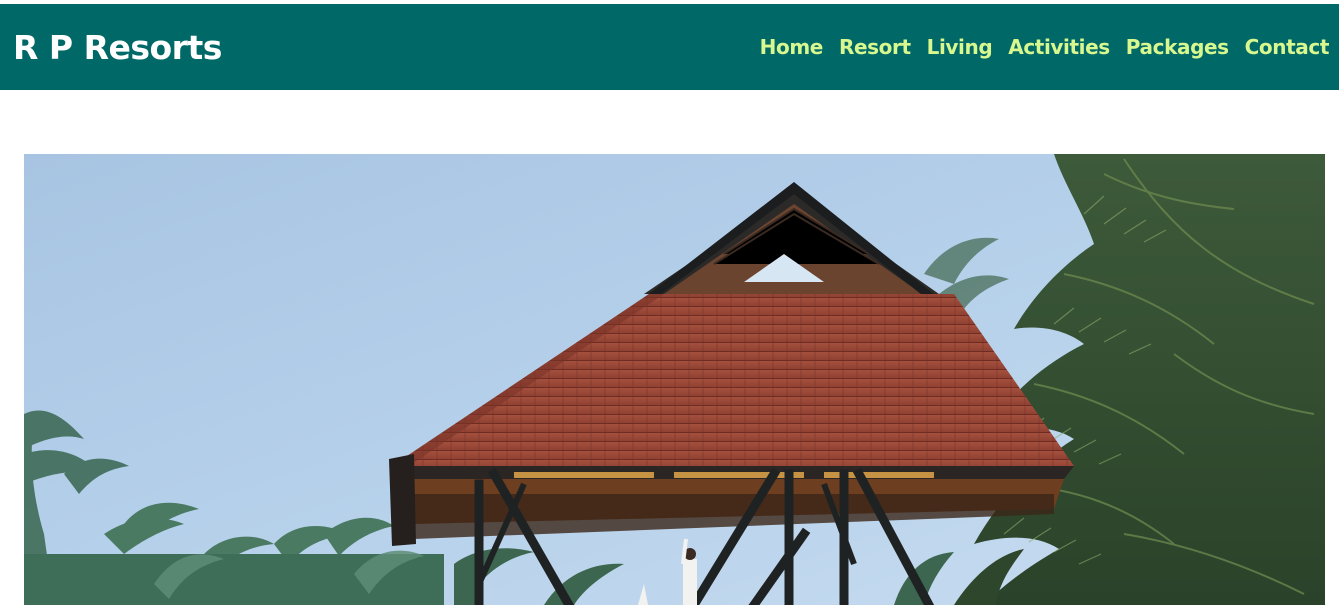  What do you see at coordinates (792, 47) in the screenshot?
I see `nav-home-link: Home` at bounding box center [792, 47].